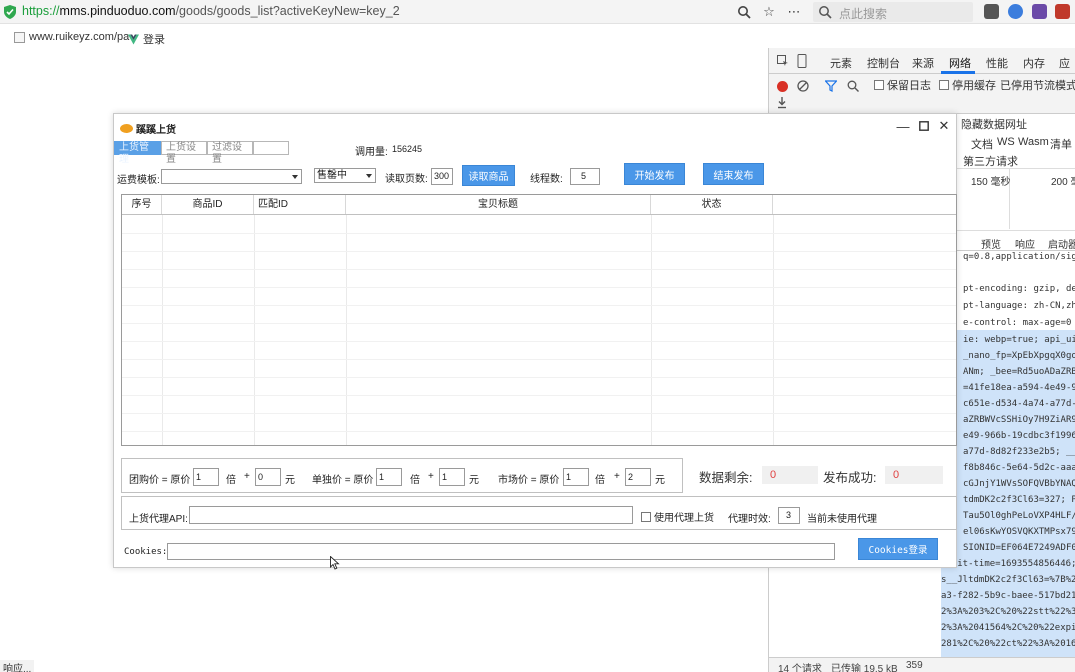 The width and height of the screenshot is (1075, 672). Describe the element at coordinates (389, 477) in the screenshot. I see `single-price-multiplier: 1` at that location.